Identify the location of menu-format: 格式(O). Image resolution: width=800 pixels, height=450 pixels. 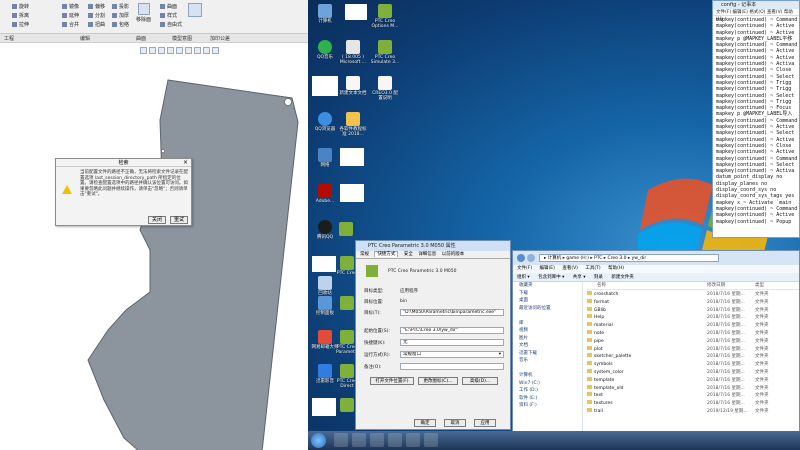
(757, 12).